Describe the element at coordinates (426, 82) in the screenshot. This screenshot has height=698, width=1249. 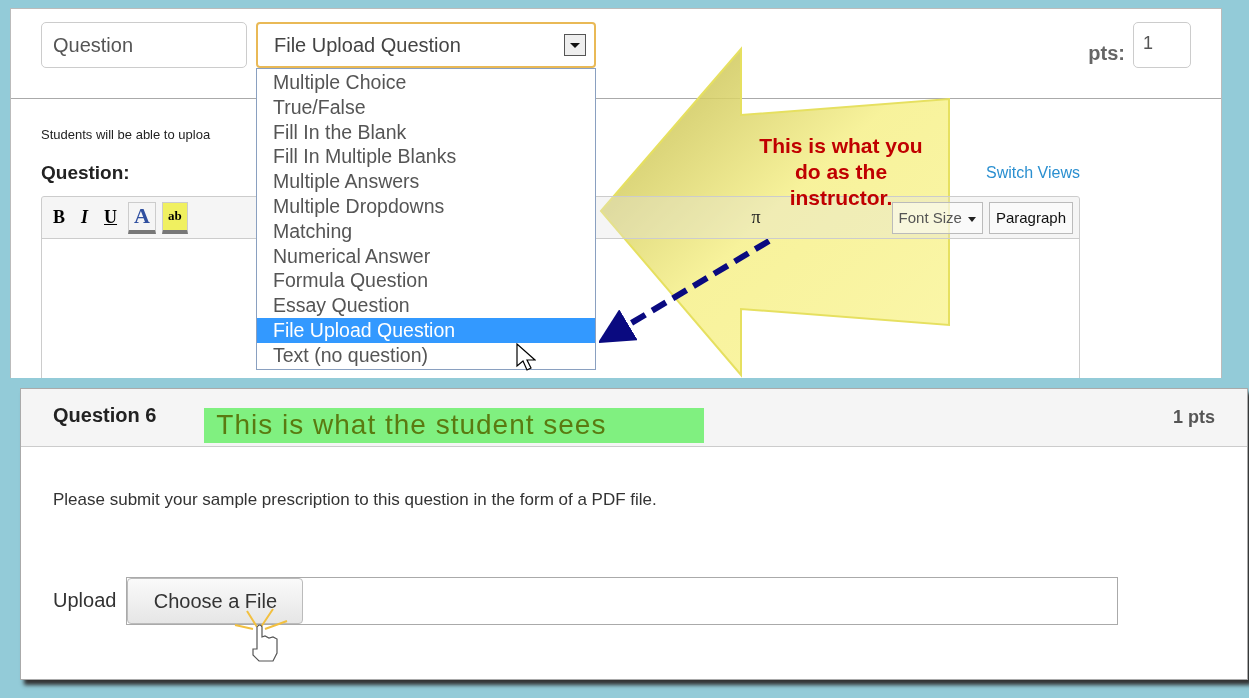
I see `dropdown-option: Multiple Choice` at that location.